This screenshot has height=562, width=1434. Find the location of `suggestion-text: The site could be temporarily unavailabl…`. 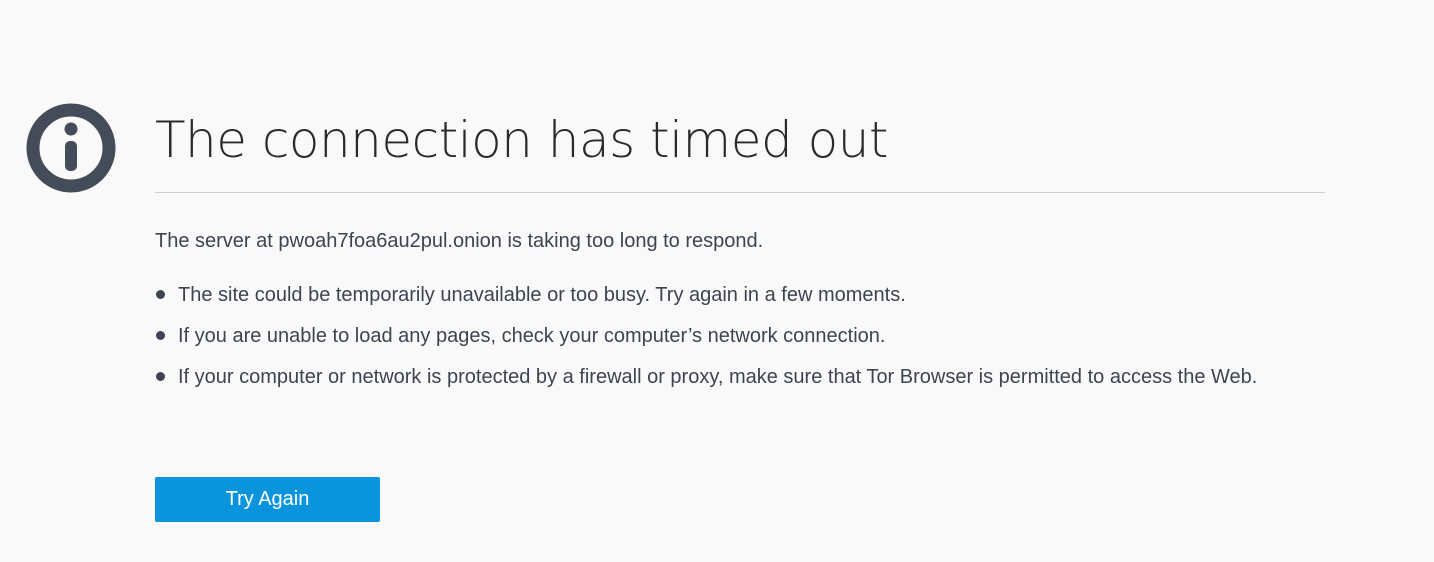

suggestion-text: The site could be temporarily unavailabl… is located at coordinates (542, 295).